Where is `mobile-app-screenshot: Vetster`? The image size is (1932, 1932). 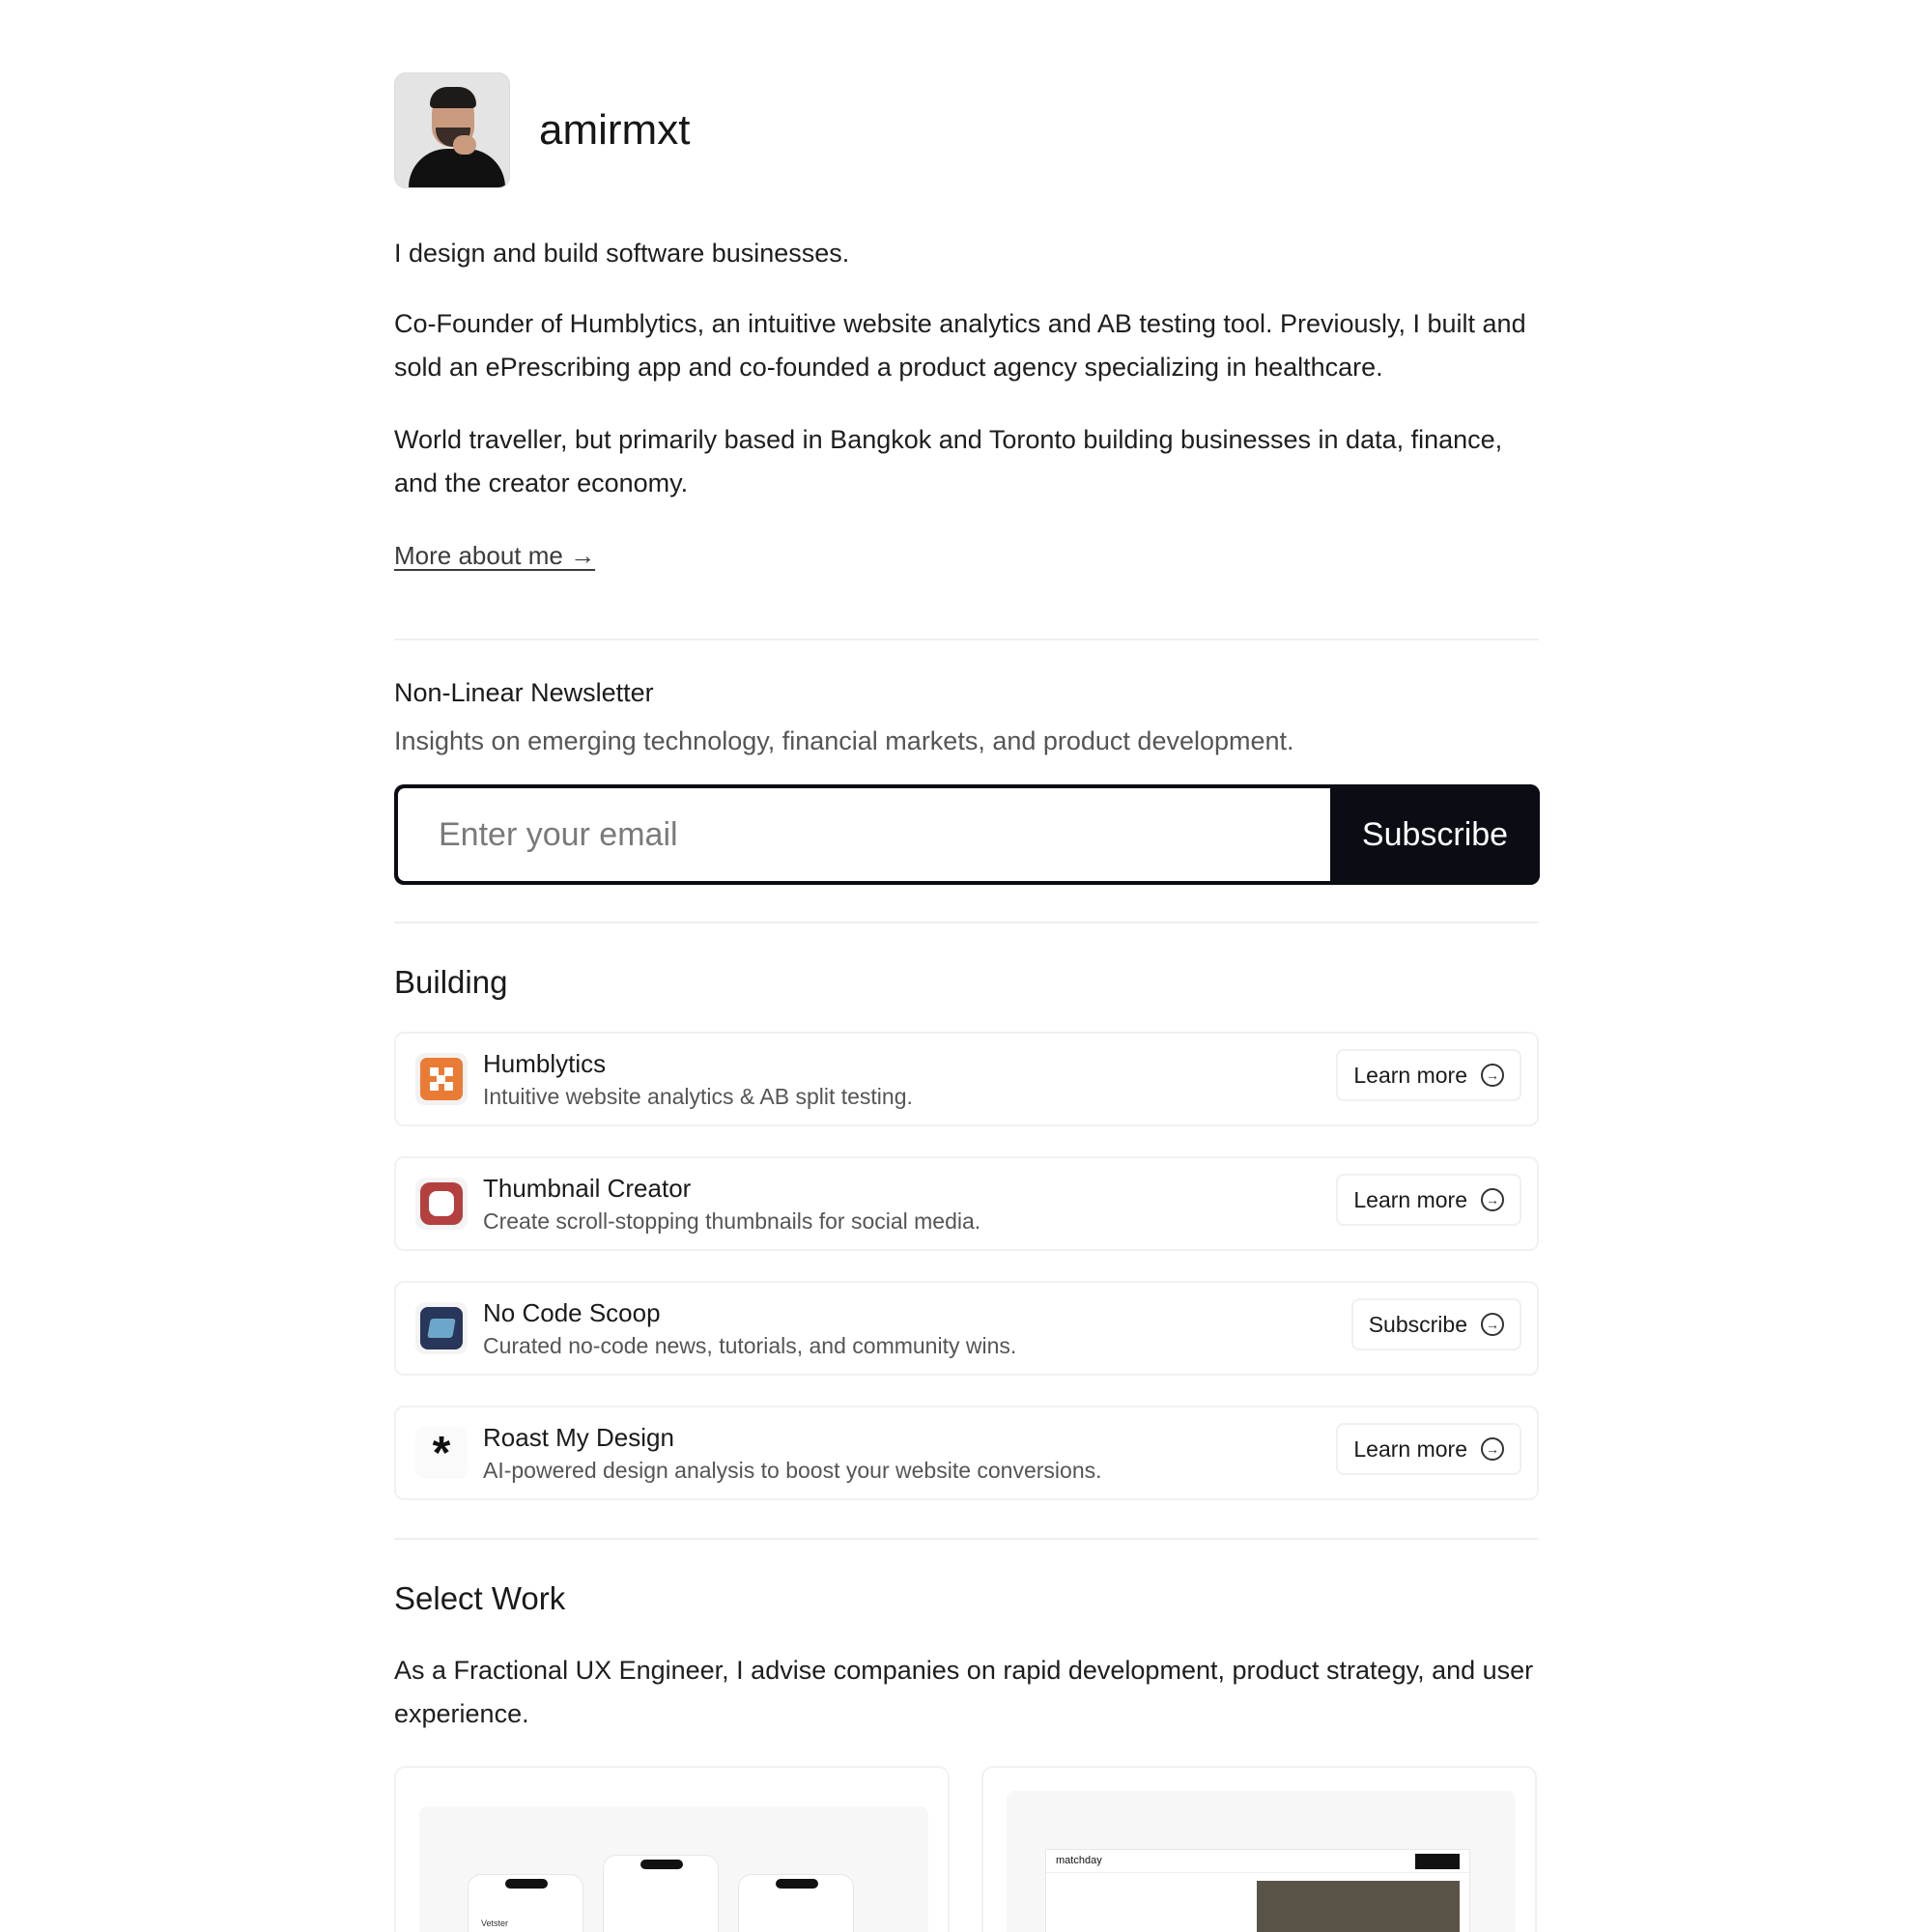 mobile-app-screenshot: Vetster is located at coordinates (673, 1869).